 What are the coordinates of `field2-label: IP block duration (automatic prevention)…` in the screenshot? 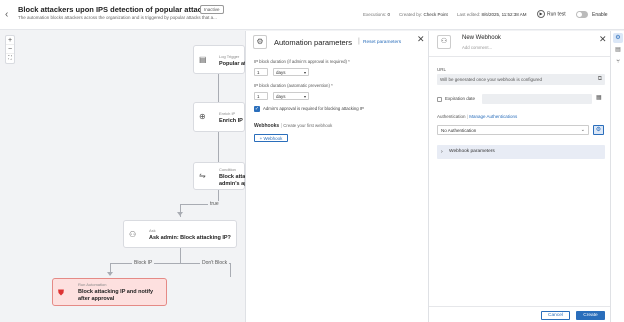 It's located at (293, 85).